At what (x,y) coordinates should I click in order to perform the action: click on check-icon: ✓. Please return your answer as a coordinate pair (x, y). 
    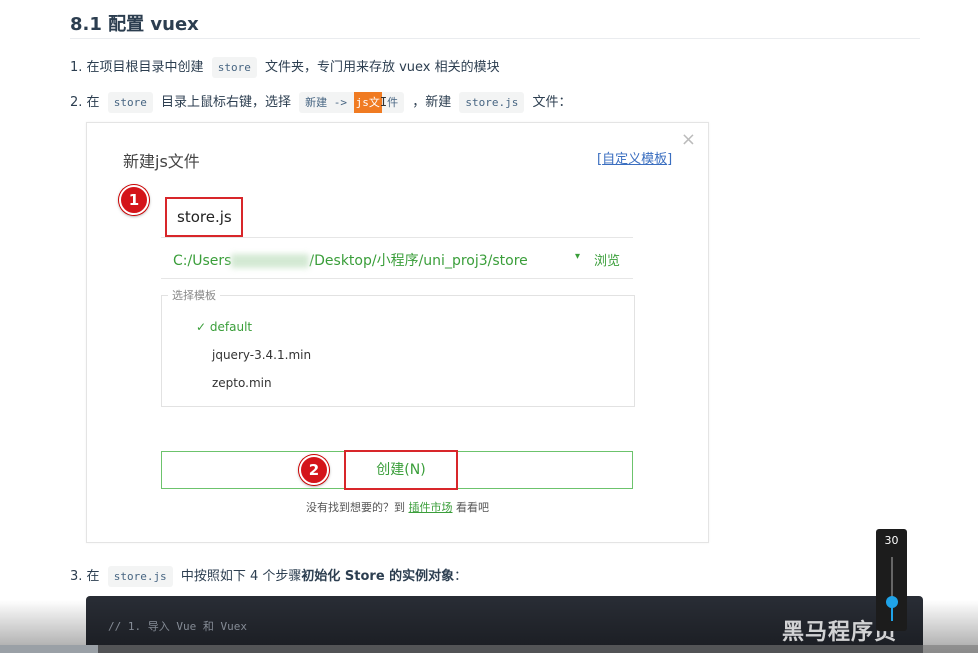
    Looking at the image, I should click on (201, 327).